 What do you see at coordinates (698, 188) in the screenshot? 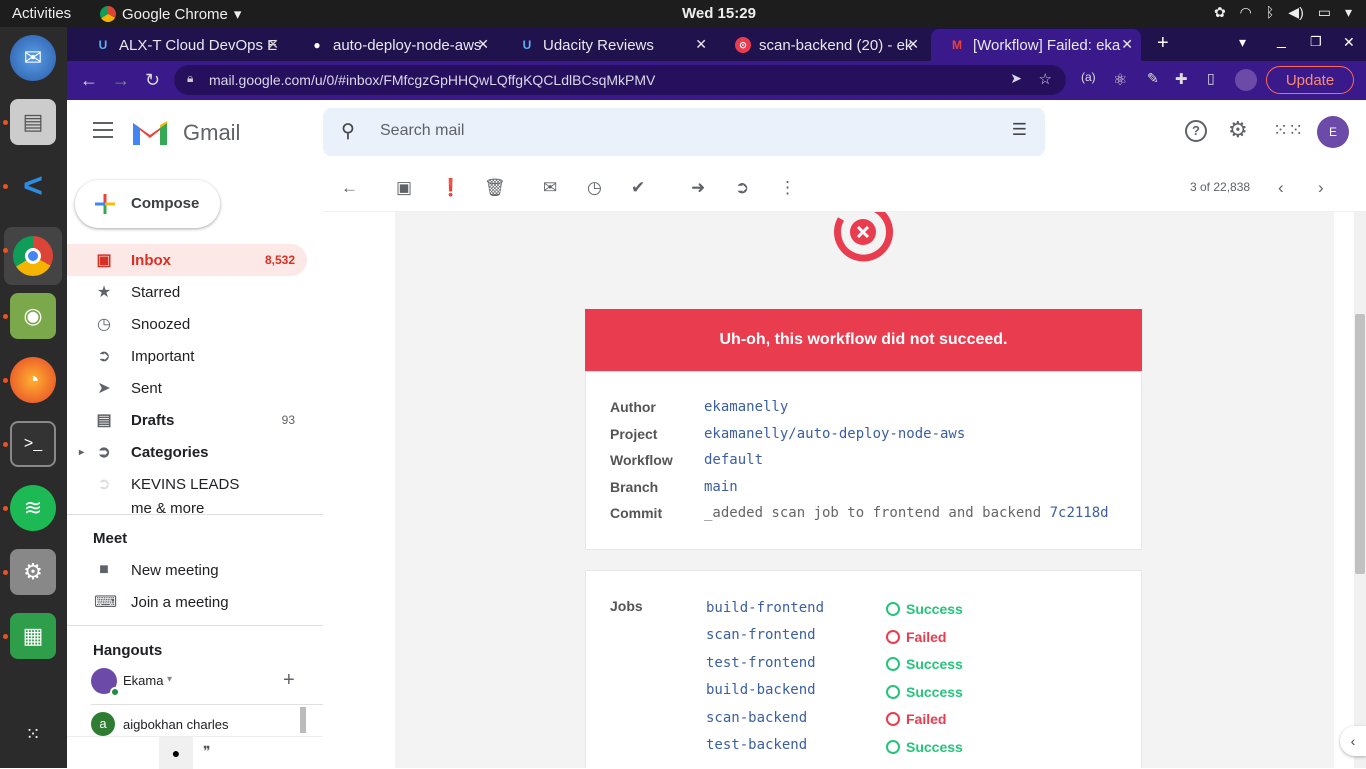
I see `move-to-icon: ➜` at bounding box center [698, 188].